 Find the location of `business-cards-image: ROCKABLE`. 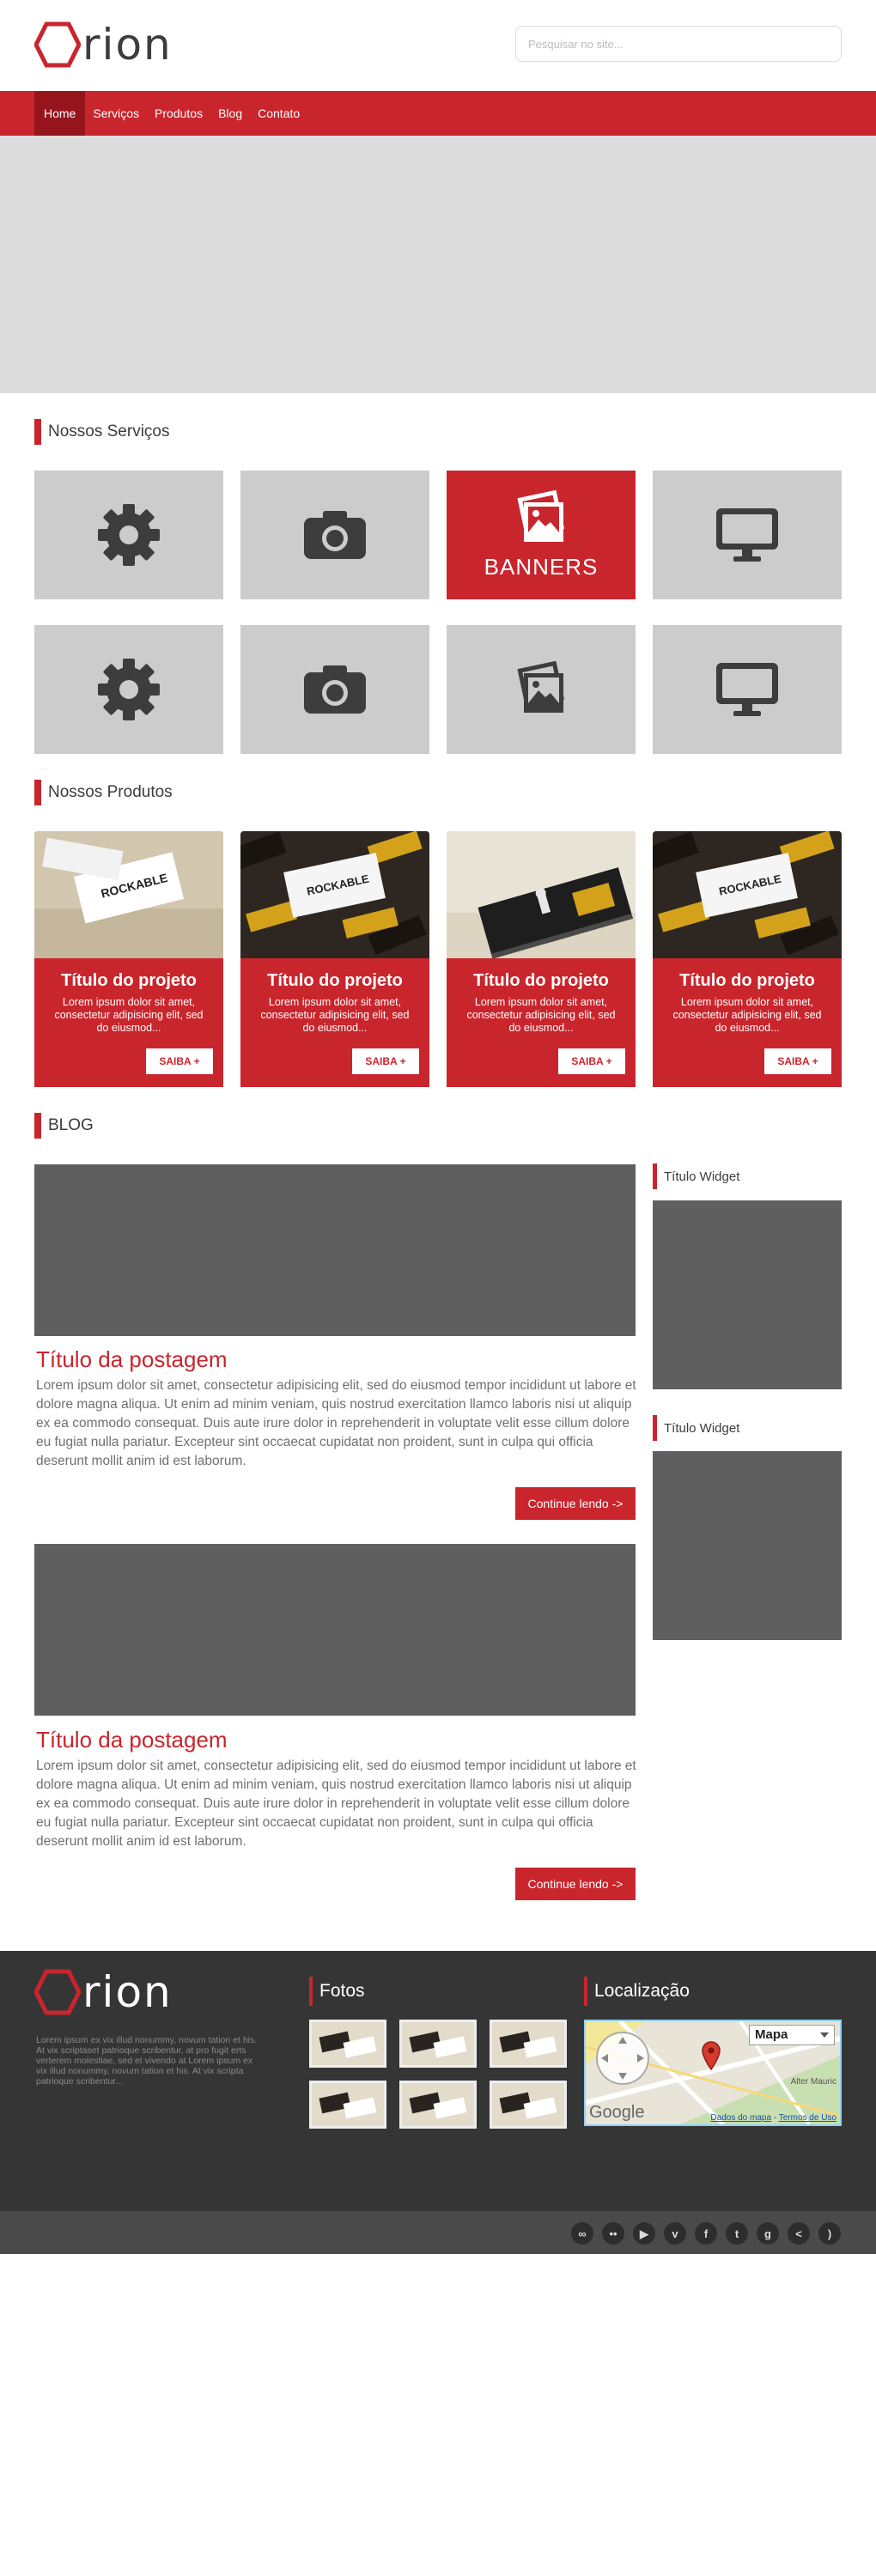

business-cards-image: ROCKABLE is located at coordinates (334, 895).